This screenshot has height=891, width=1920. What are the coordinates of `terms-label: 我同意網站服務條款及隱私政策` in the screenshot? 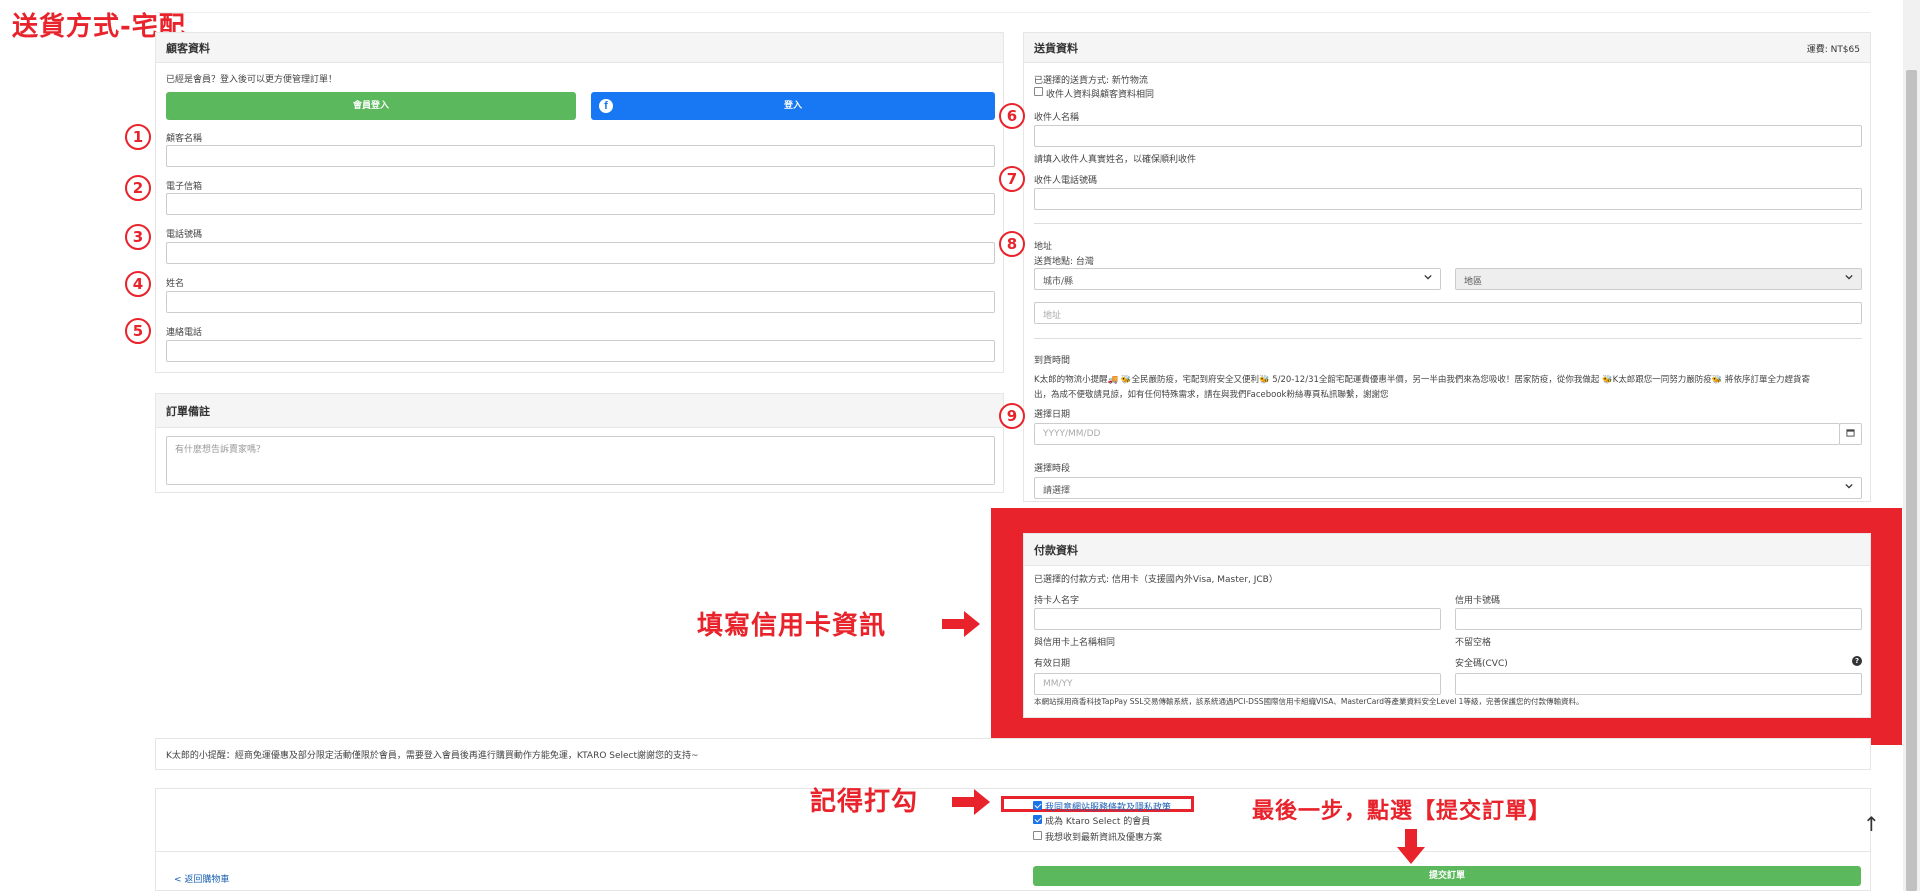 It's located at (1108, 806).